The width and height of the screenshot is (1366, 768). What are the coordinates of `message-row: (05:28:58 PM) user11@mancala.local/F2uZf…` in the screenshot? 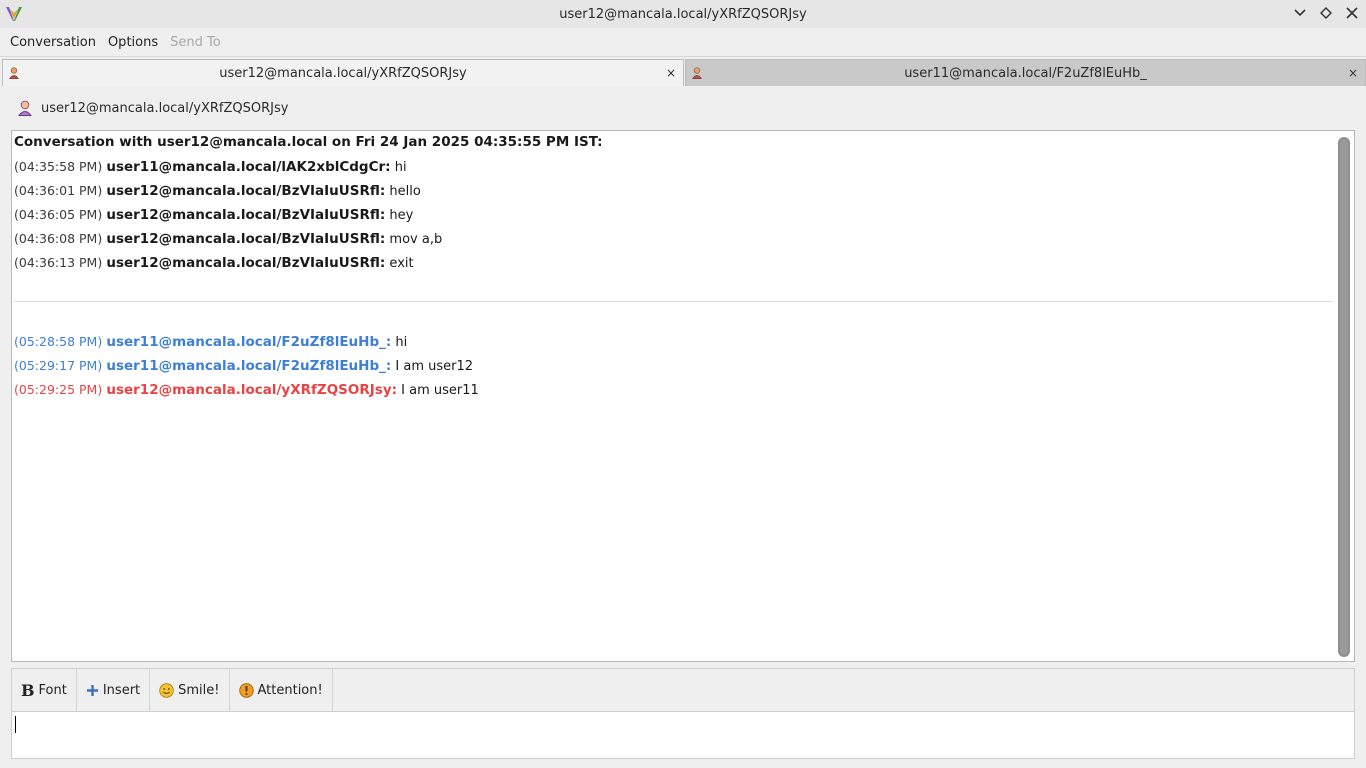 It's located at (210, 342).